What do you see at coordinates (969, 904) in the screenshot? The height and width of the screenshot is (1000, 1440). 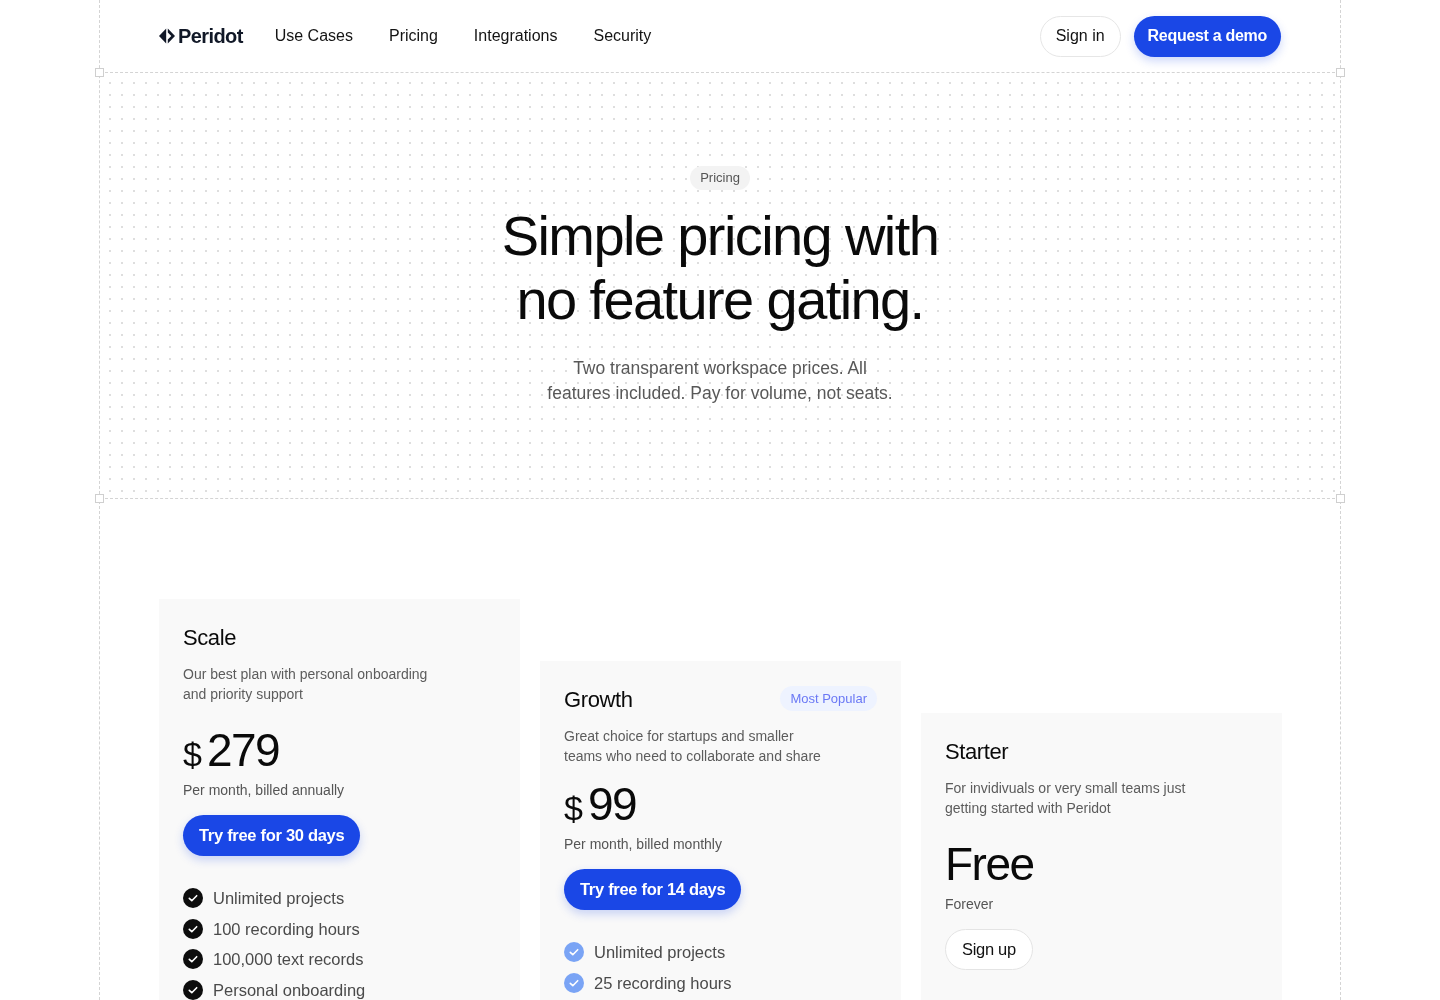 I see `billing-note: Forever` at bounding box center [969, 904].